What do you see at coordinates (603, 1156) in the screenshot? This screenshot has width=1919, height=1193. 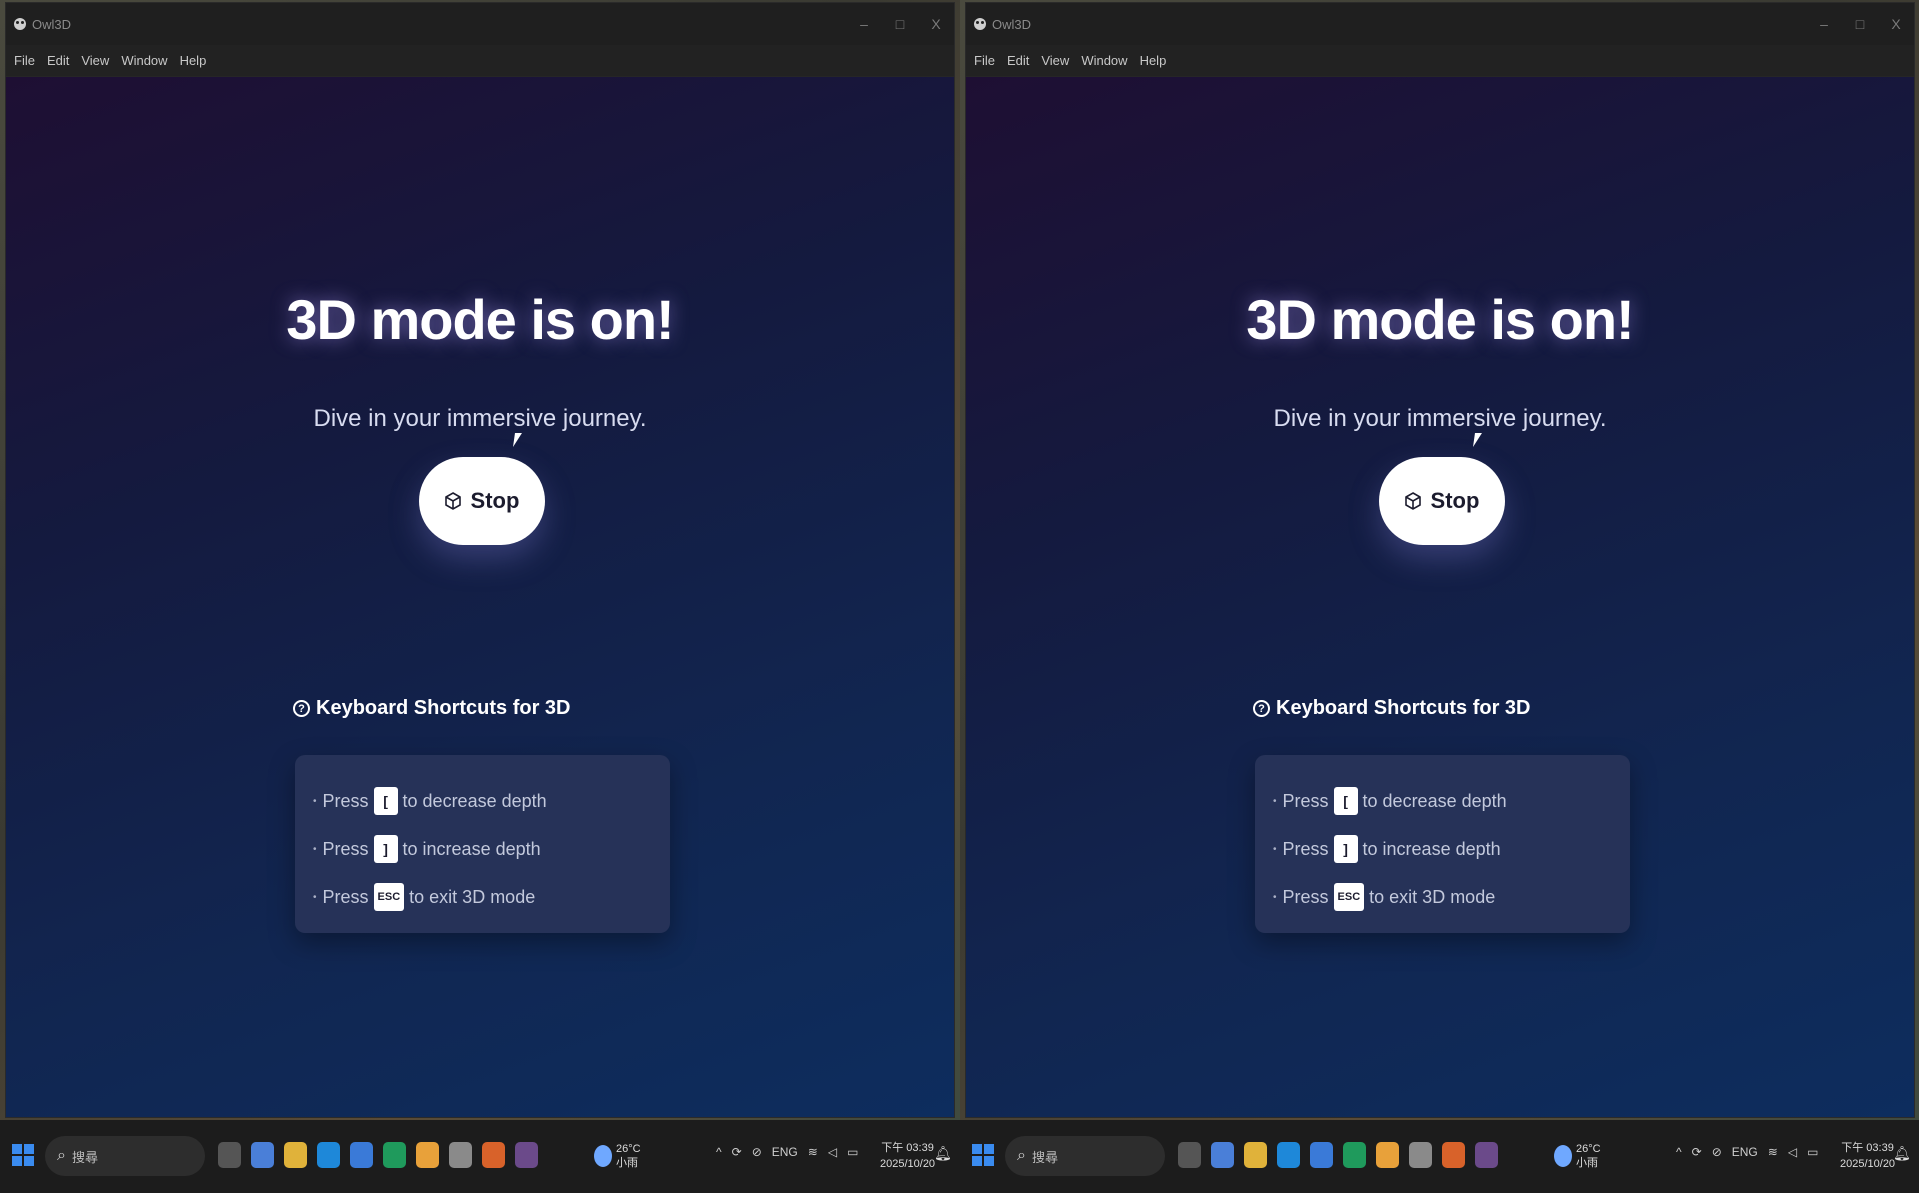 I see `weather-icon` at bounding box center [603, 1156].